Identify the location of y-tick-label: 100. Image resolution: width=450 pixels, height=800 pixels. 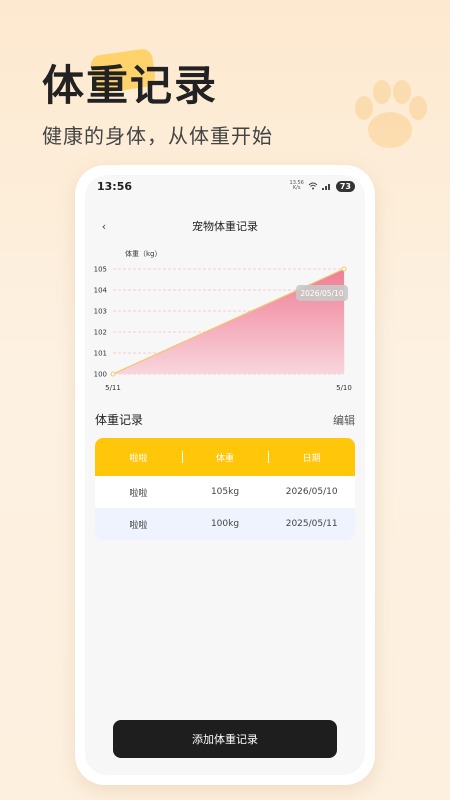
(100, 375).